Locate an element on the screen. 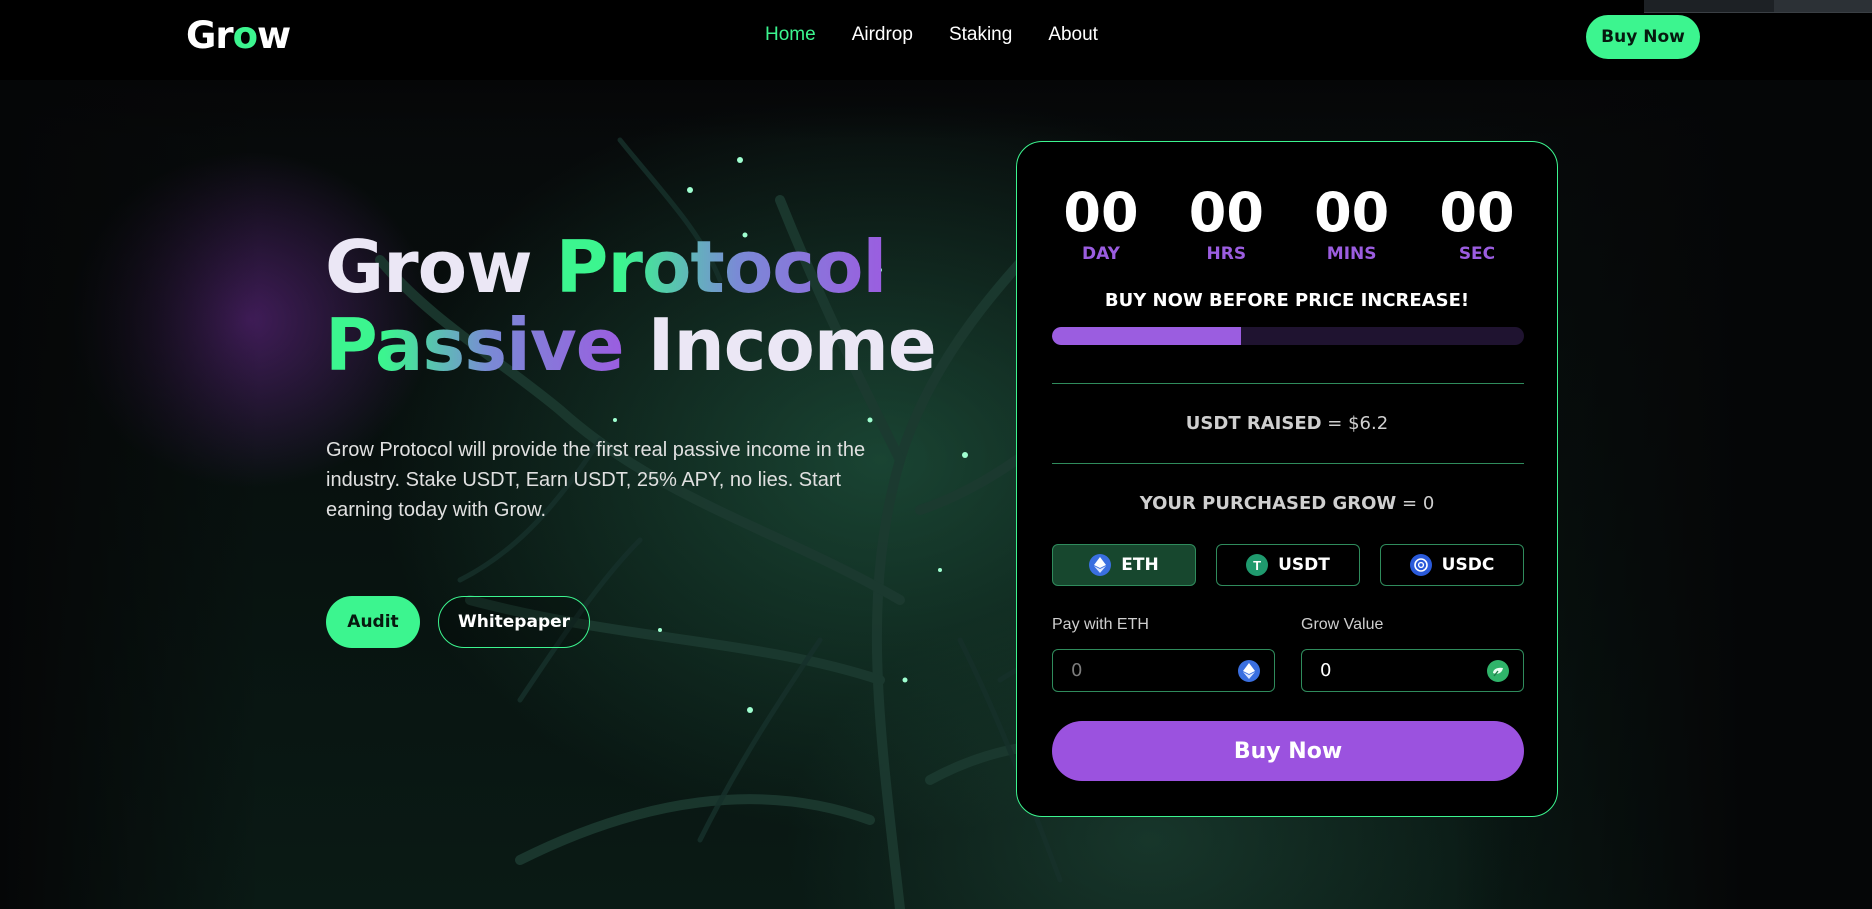  hero-title: Grow Protocol Passive Income is located at coordinates (631, 306).